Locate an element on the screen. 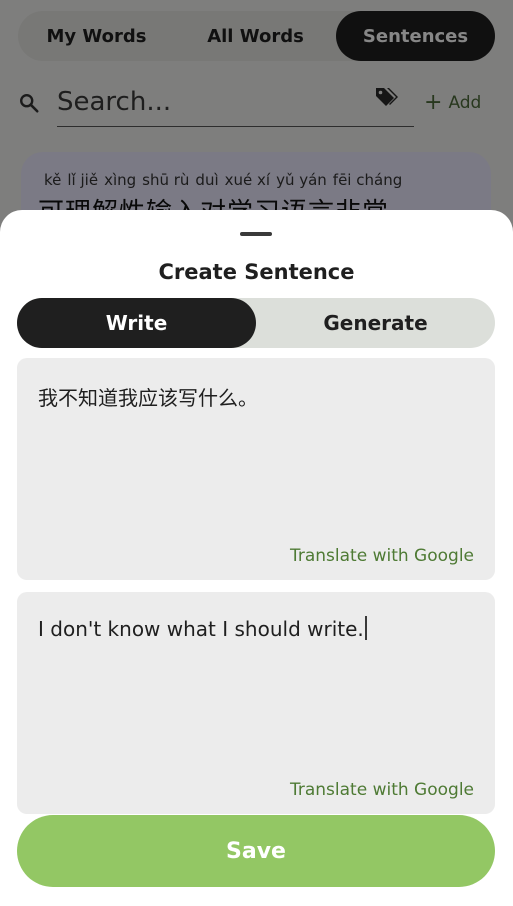 This screenshot has width=513, height=906. mode-generate-button: Generate is located at coordinates (375, 323).